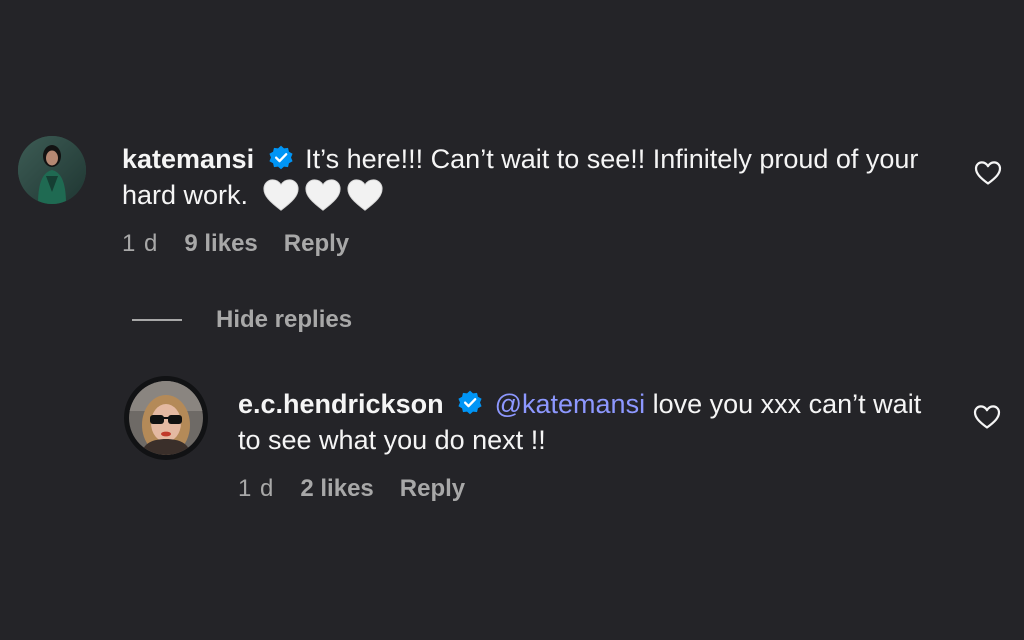 The height and width of the screenshot is (640, 1024). Describe the element at coordinates (157, 320) in the screenshot. I see `divider` at that location.